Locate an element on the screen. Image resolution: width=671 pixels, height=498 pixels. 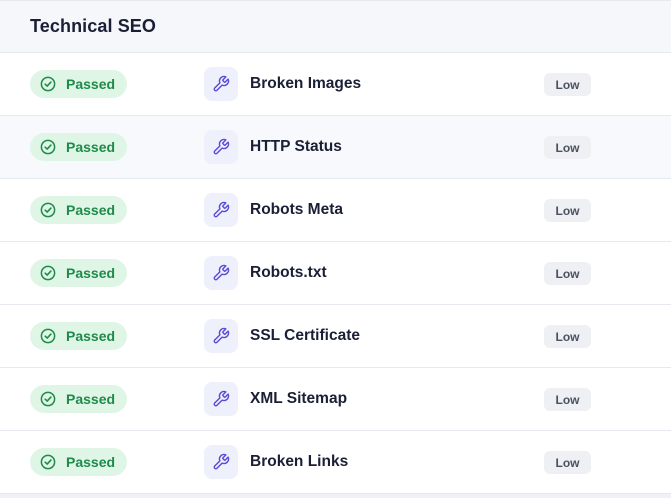
check-name: XML Sitemap is located at coordinates (299, 398).